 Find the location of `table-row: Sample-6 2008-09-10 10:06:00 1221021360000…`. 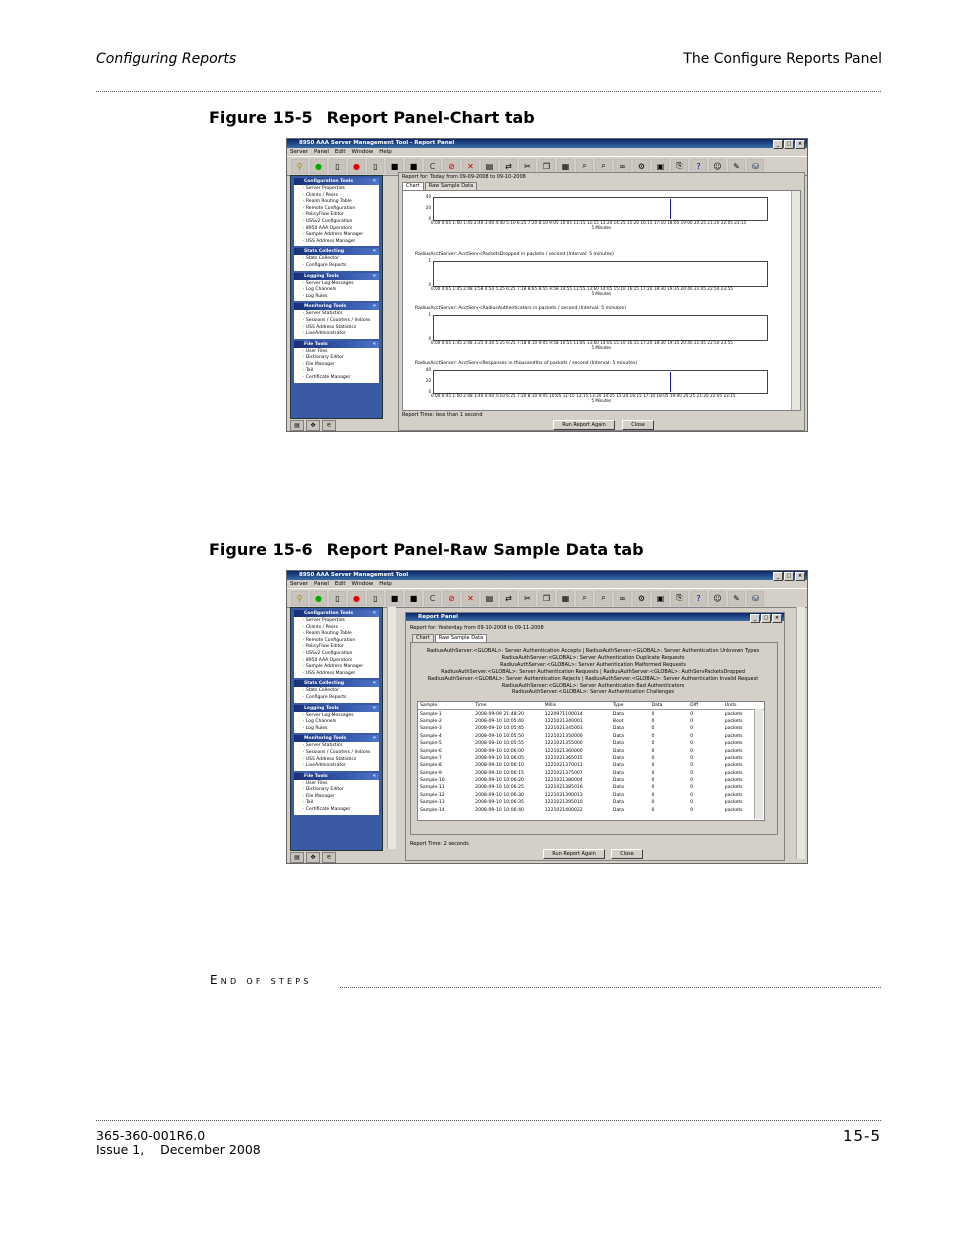

table-row: Sample-6 2008-09-10 10:06:00 1221021360000… is located at coordinates (591, 750).